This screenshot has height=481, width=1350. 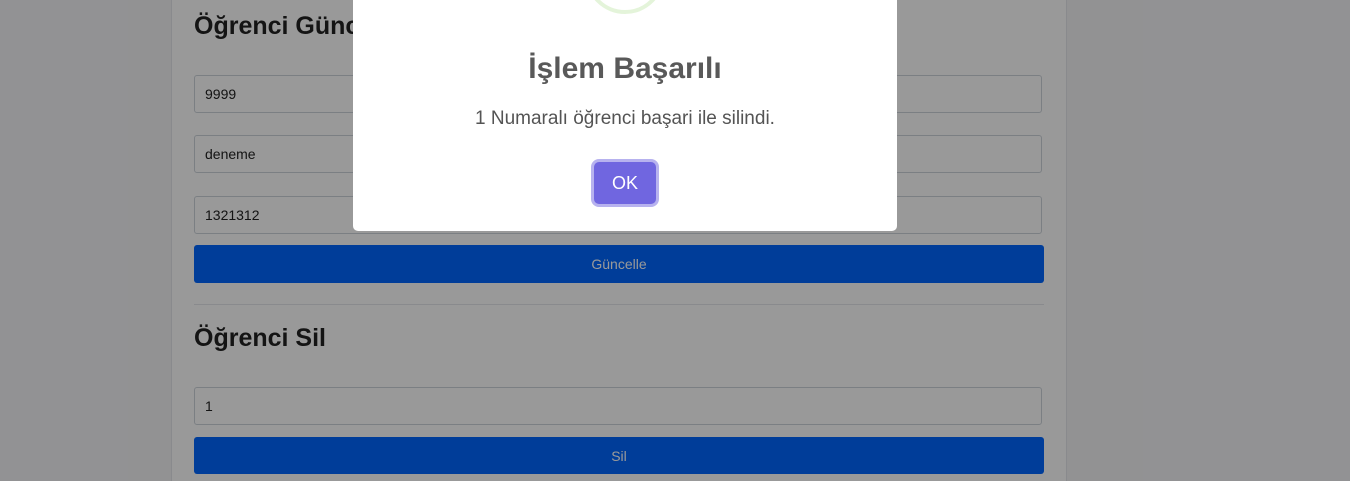 What do you see at coordinates (625, 7) in the screenshot?
I see `success-check-icon` at bounding box center [625, 7].